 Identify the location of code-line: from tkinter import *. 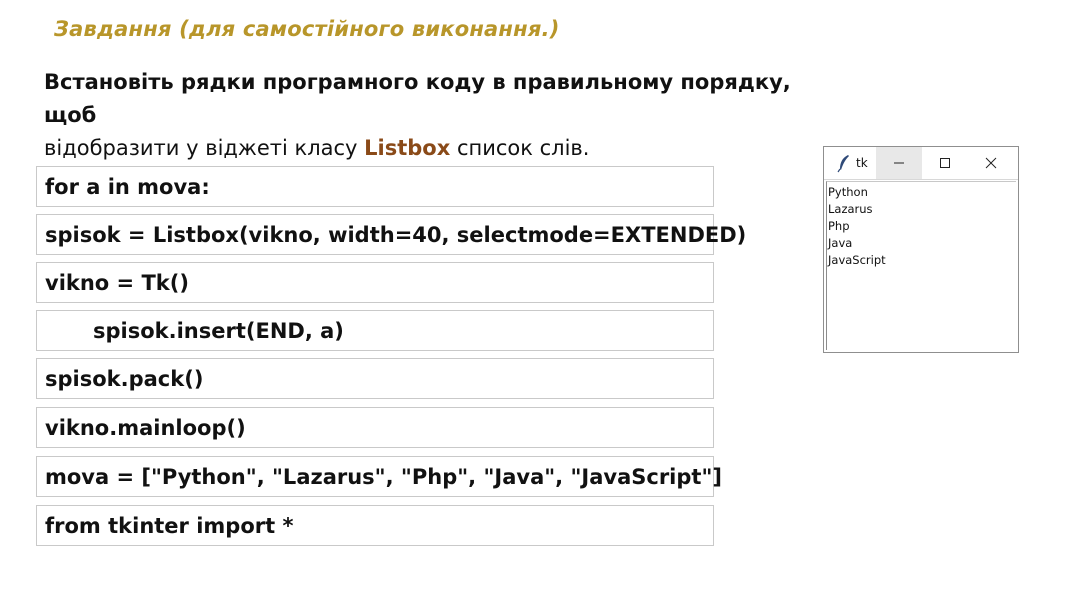
(375, 525).